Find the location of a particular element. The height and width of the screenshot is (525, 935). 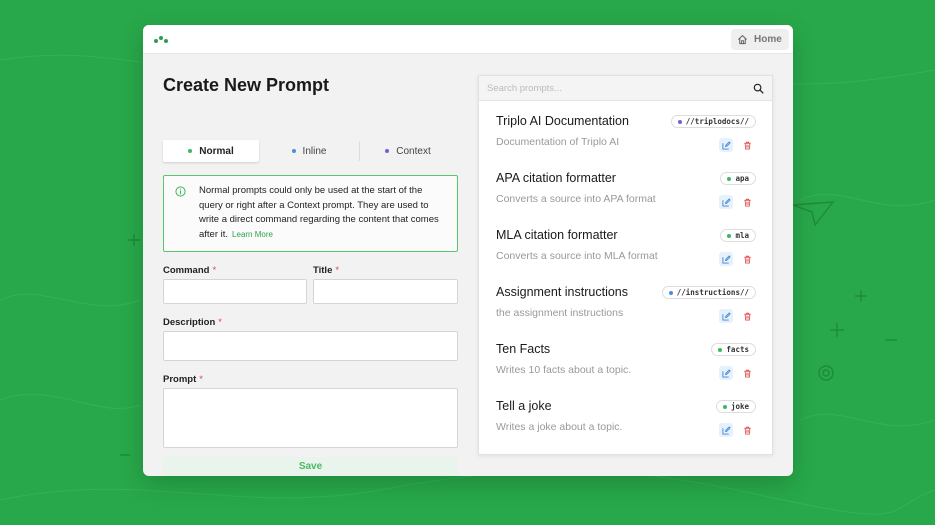

search-input is located at coordinates (612, 88).